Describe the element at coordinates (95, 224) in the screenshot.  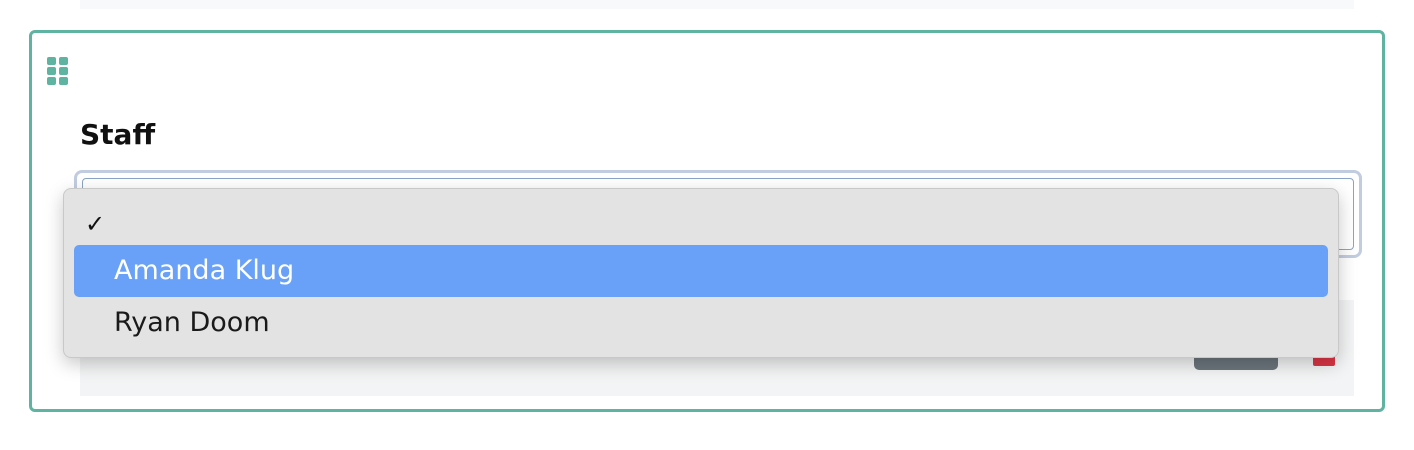
I see `checkmark-icon: ✓` at that location.